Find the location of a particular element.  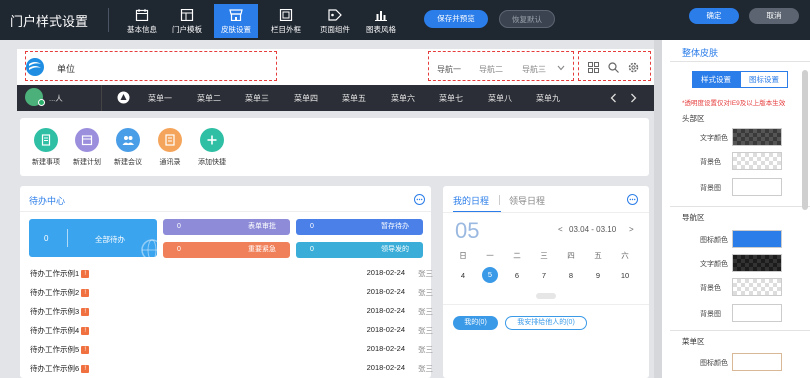

field-label: 图标颜色 is located at coordinates (714, 363).